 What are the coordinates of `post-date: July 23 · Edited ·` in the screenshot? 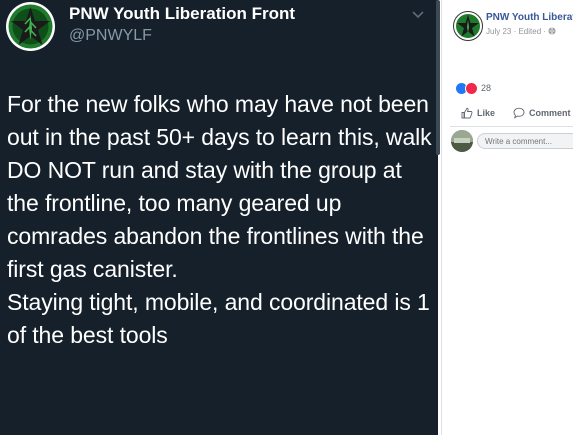 It's located at (517, 31).